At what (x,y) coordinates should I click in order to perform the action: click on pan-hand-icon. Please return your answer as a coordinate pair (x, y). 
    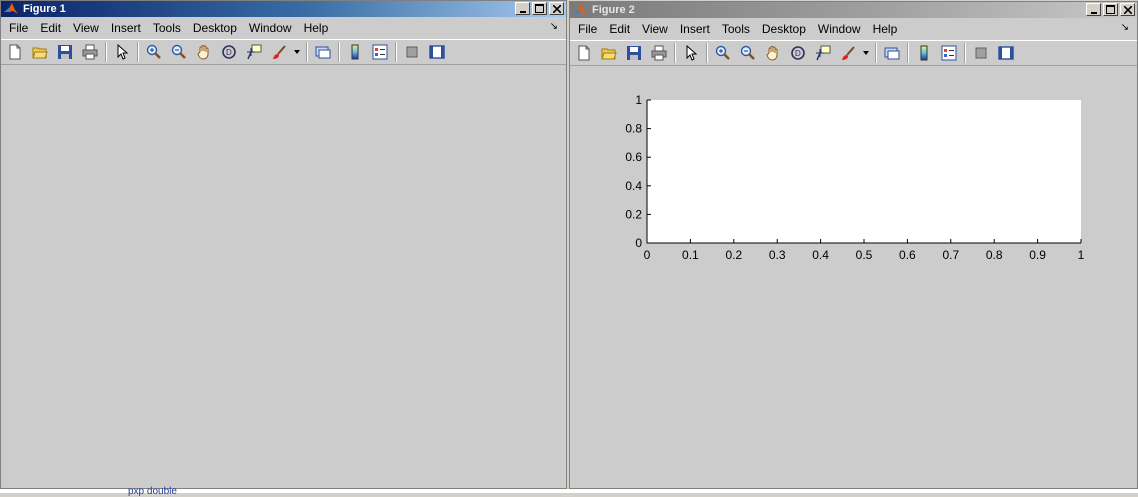
    Looking at the image, I should click on (772, 53).